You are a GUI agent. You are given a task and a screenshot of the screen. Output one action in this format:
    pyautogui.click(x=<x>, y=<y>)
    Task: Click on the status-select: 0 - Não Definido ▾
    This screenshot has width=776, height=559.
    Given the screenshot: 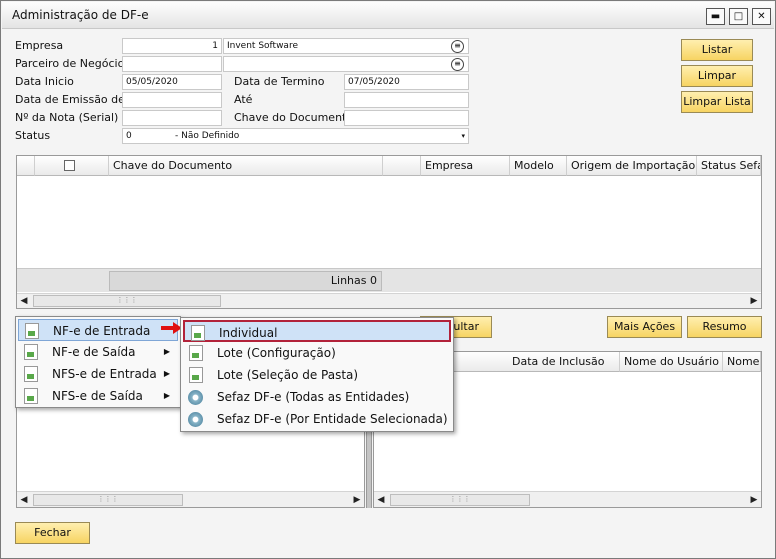 What is the action you would take?
    pyautogui.click(x=295, y=136)
    